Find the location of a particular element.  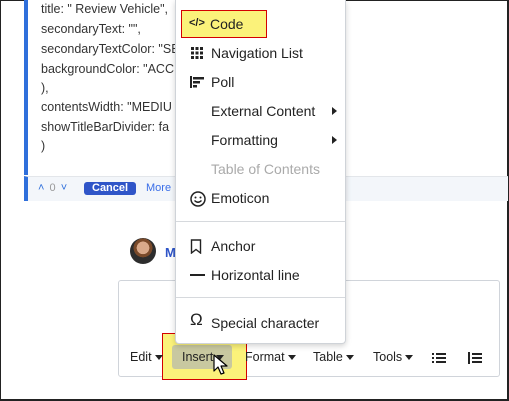

cancel-button: Cancel is located at coordinates (110, 188).